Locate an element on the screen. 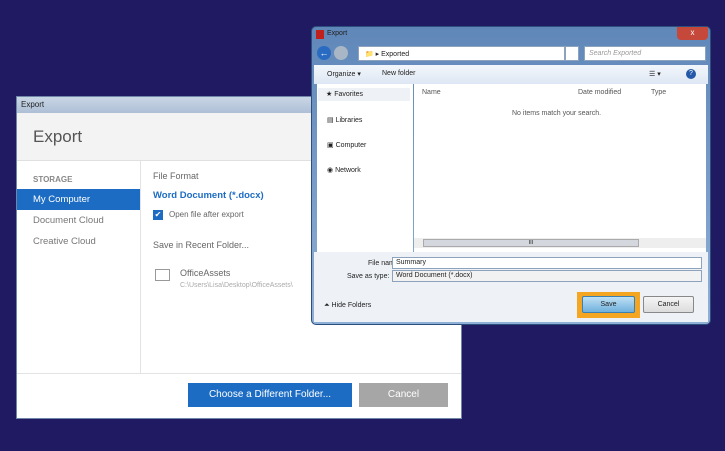 The width and height of the screenshot is (725, 451). hide-folders-button: ⏶ Hide Folders is located at coordinates (347, 306).